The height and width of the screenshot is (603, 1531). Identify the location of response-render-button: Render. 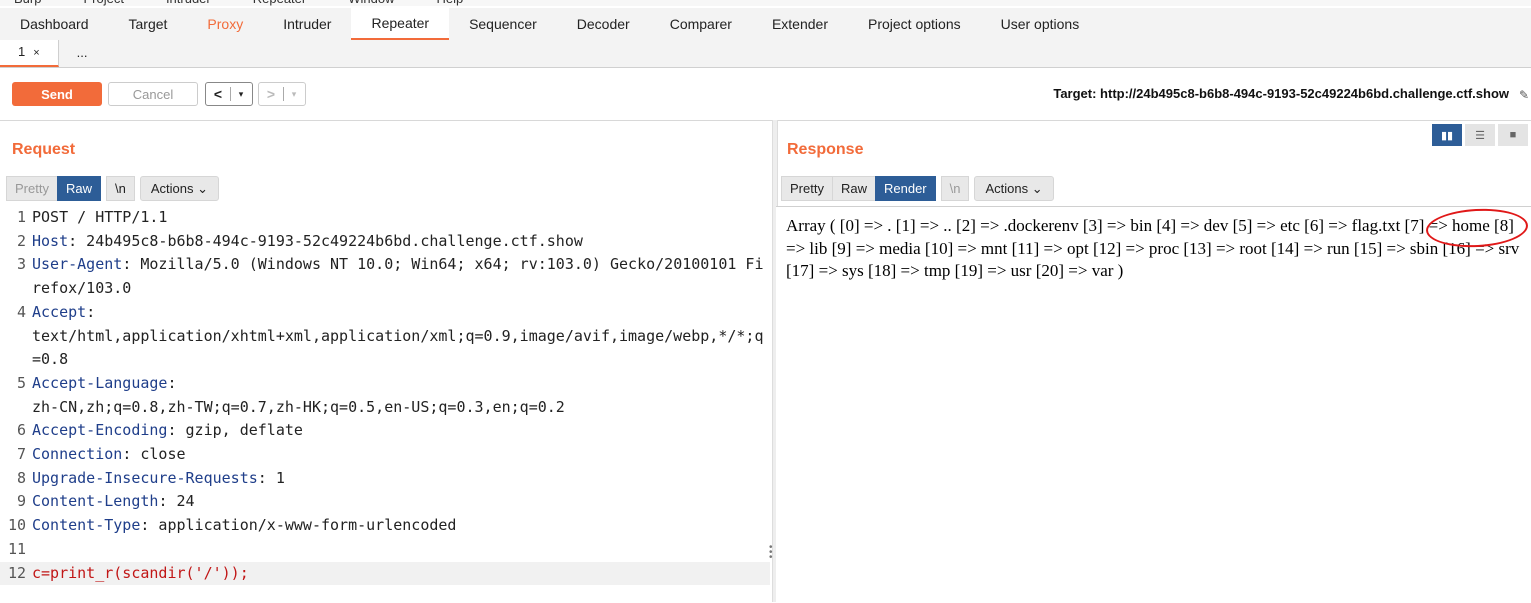
(905, 188).